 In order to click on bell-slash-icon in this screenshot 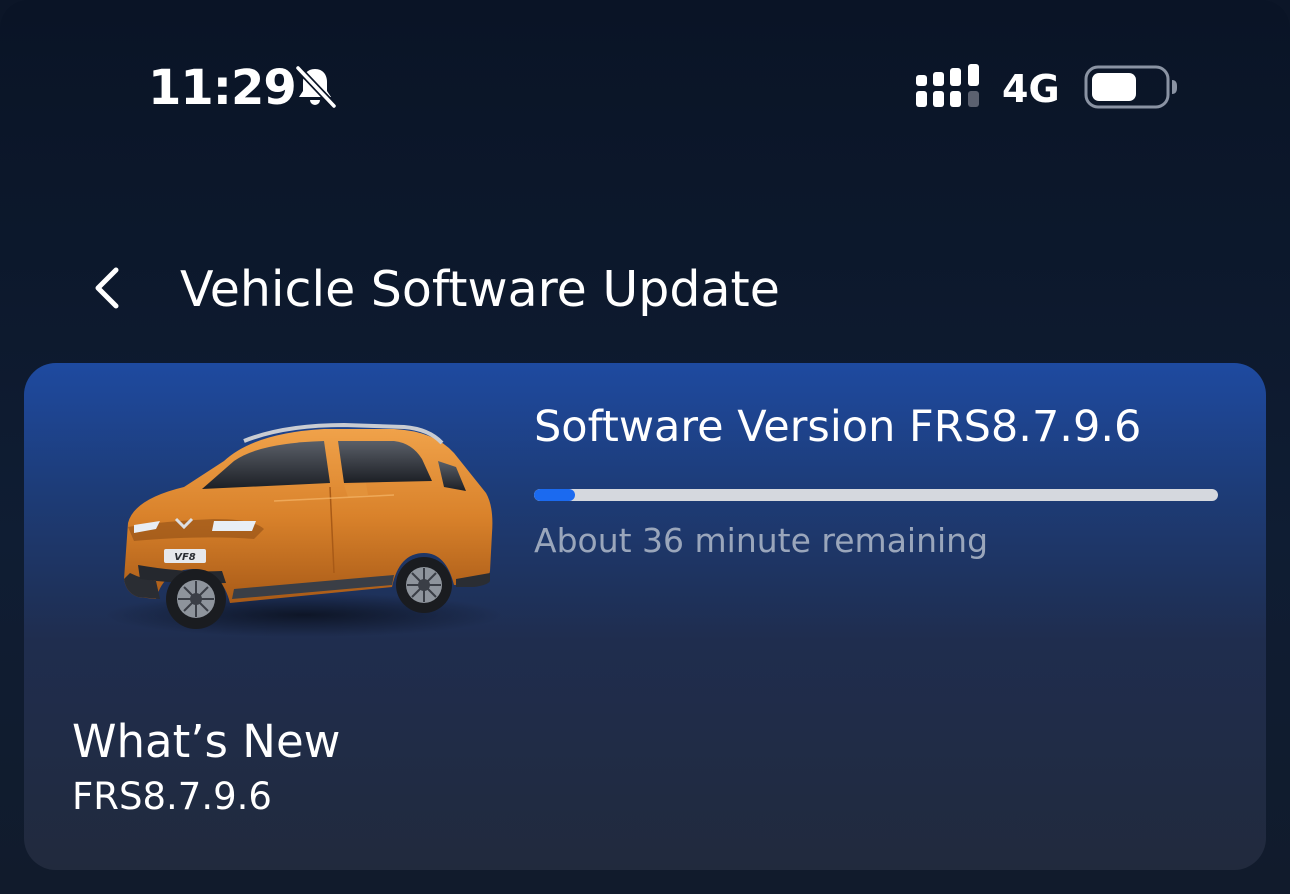, I will do `click(316, 87)`.